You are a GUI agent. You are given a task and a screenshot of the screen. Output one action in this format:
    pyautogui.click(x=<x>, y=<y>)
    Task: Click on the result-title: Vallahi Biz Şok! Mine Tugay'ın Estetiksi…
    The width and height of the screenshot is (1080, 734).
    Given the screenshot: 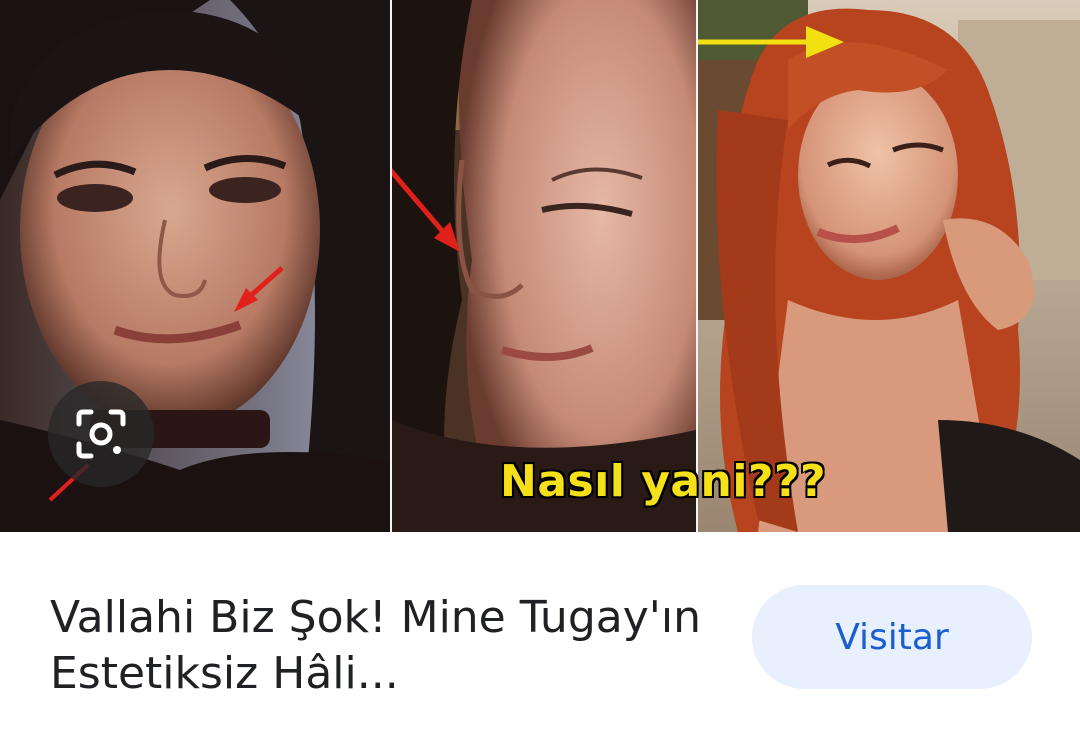 What is the action you would take?
    pyautogui.click(x=380, y=646)
    